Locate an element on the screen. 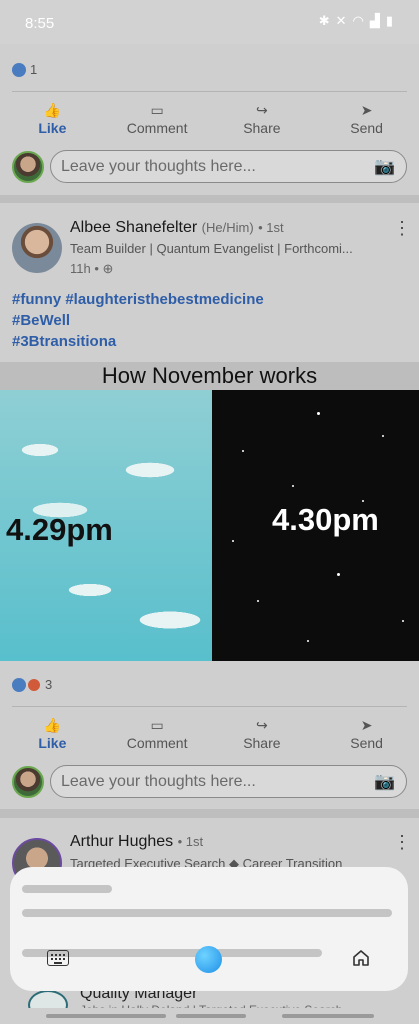 The image size is (419, 1024). hashtag-line: #3Btransitiona is located at coordinates (138, 341).